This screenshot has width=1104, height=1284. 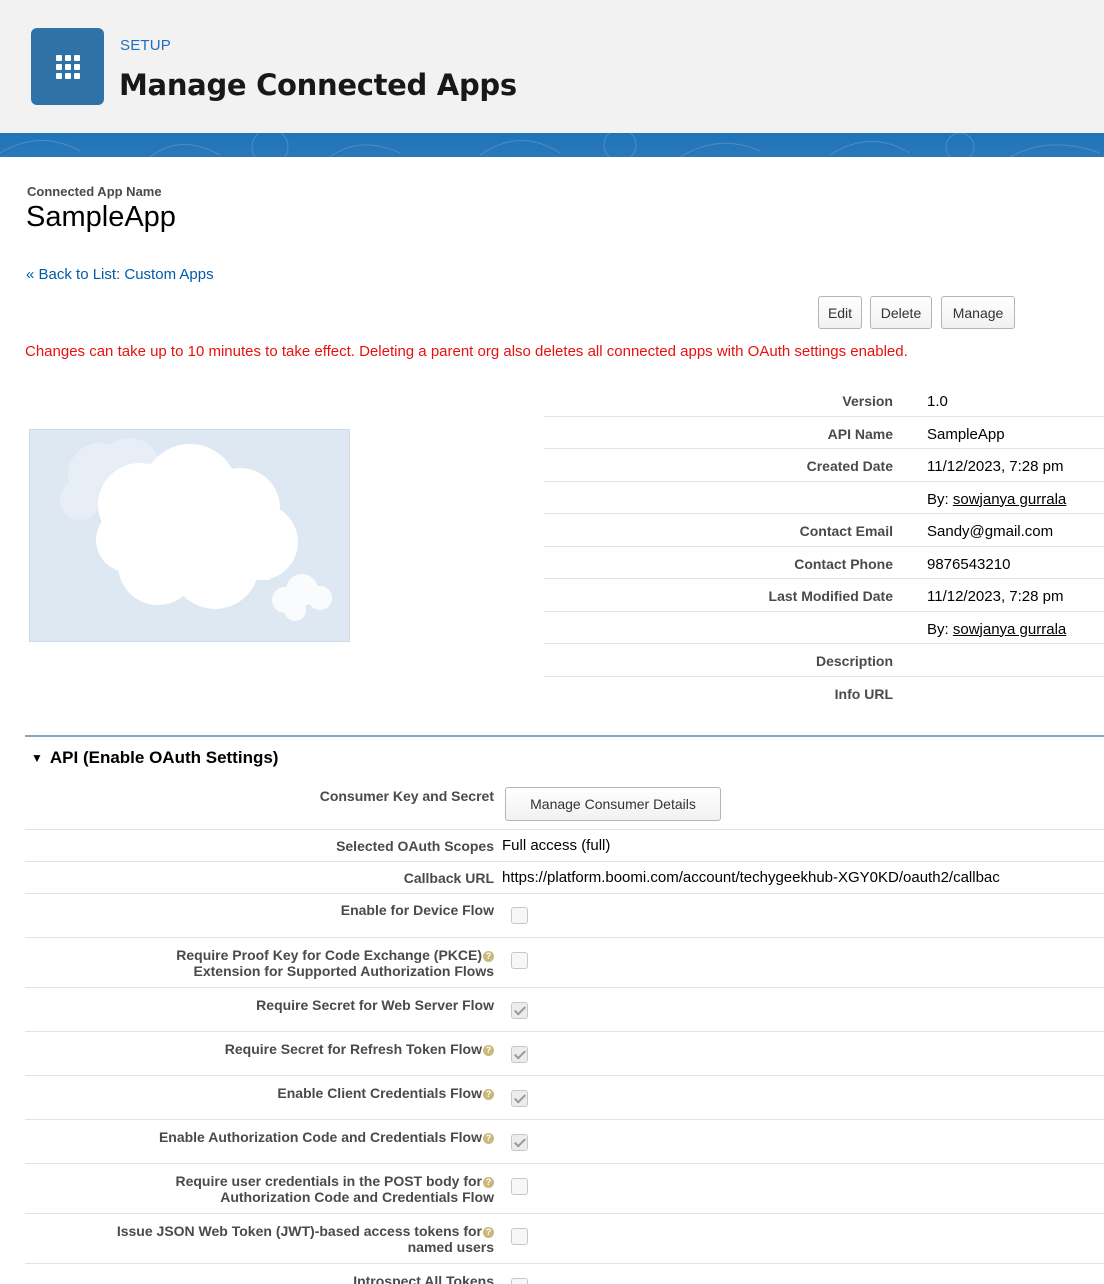 I want to click on detail-row-contact-phone: Contact Phone 9876543210, so click(x=824, y=563).